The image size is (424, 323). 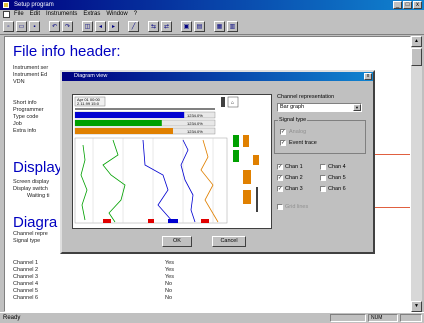 I want to click on signal-group-label: Signal type, so click(x=293, y=120).